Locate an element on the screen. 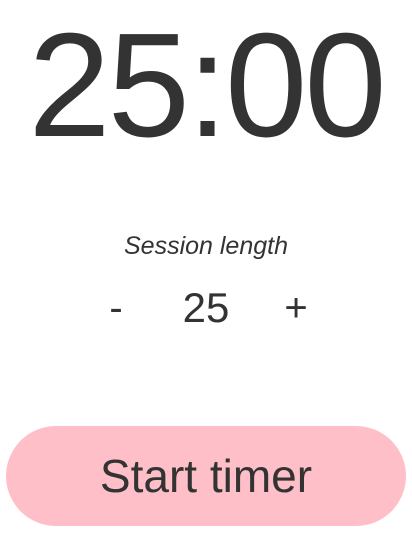  decrement-session-button: - is located at coordinates (116, 308).